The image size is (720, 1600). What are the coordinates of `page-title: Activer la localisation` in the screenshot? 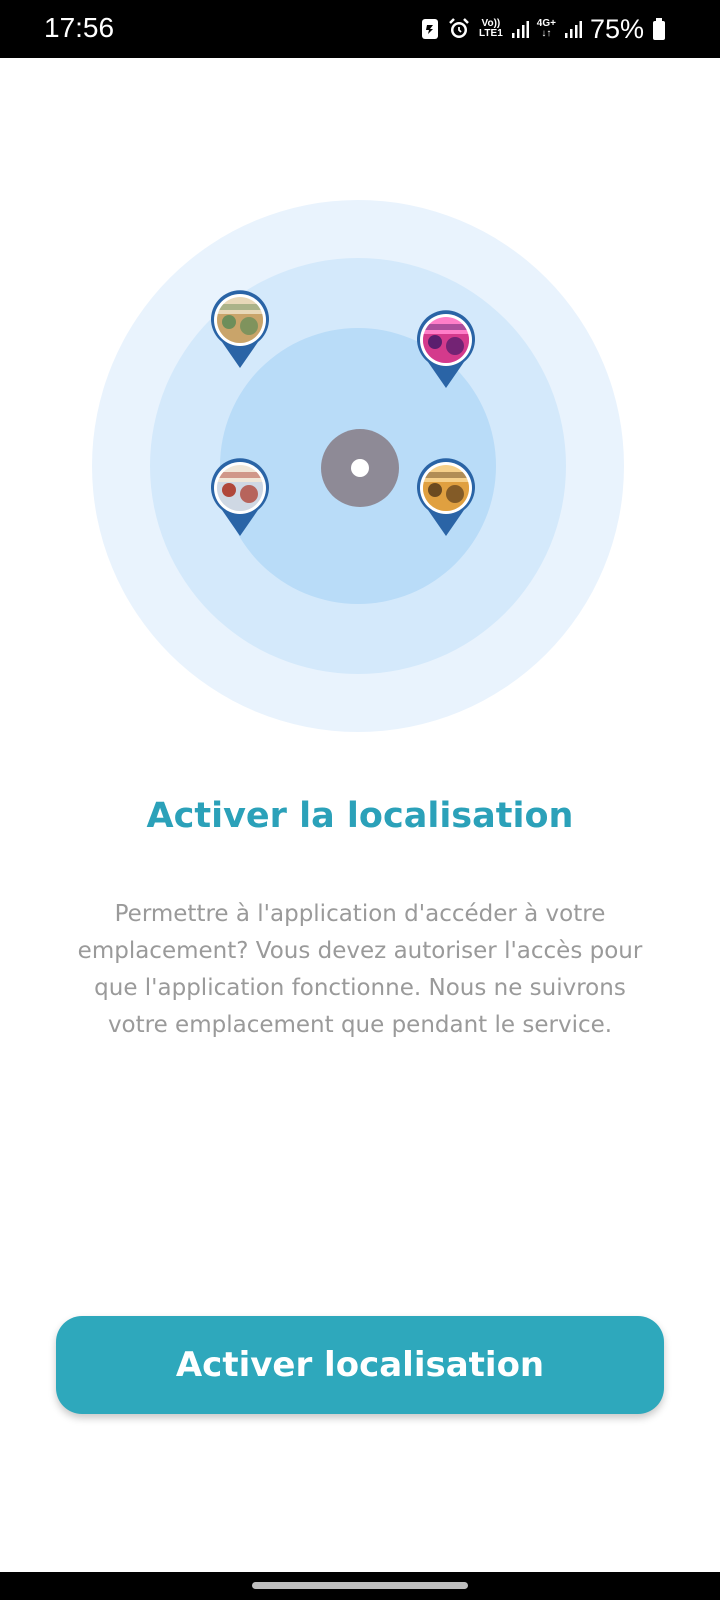 It's located at (360, 816).